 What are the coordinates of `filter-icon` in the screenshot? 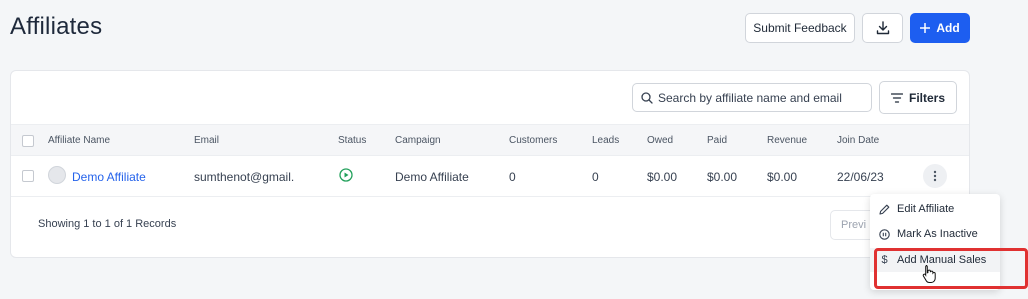 It's located at (896, 97).